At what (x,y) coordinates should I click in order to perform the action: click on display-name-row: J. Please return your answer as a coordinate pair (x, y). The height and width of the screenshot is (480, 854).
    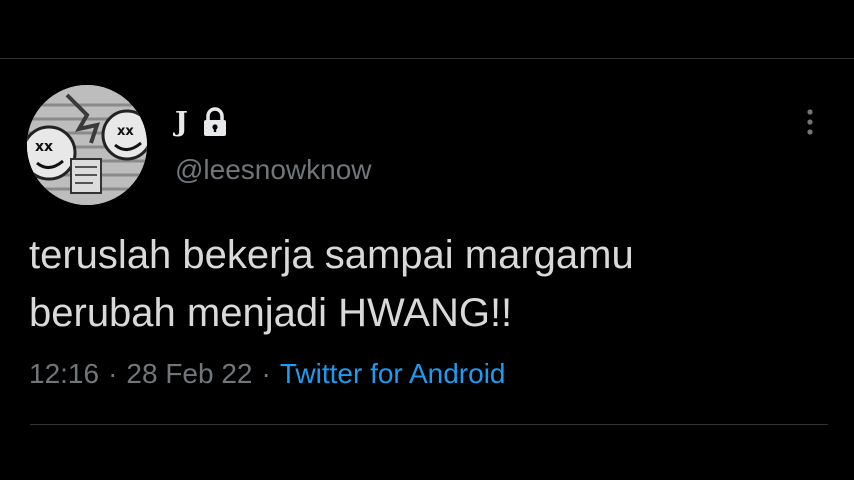
    Looking at the image, I should click on (202, 122).